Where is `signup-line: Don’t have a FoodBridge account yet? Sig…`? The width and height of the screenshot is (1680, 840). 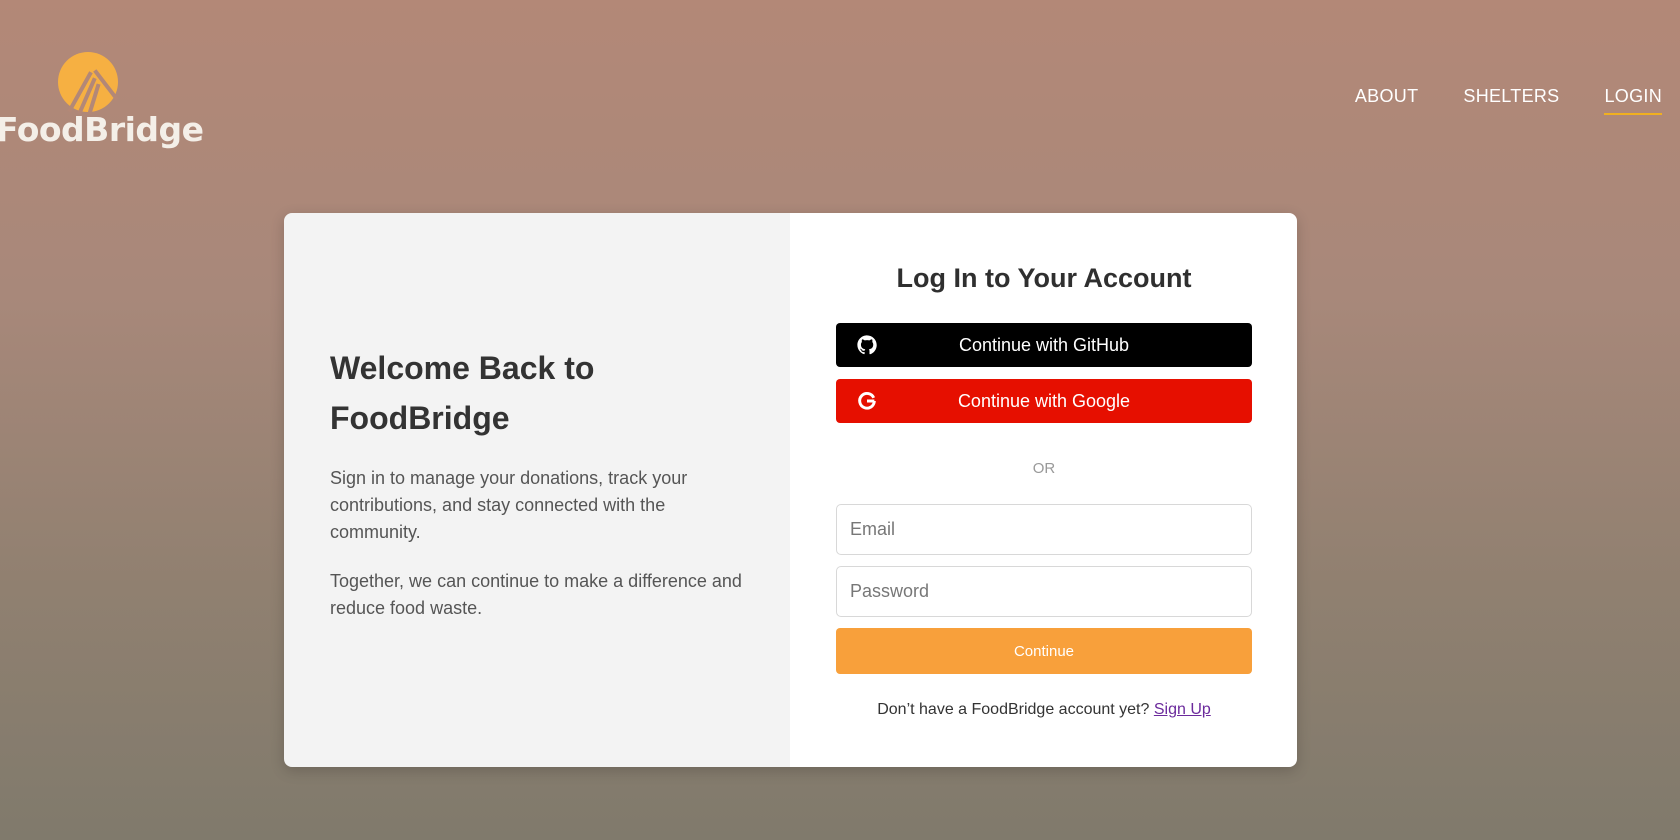
signup-line: Don’t have a FoodBridge account yet? Sig… is located at coordinates (1044, 710).